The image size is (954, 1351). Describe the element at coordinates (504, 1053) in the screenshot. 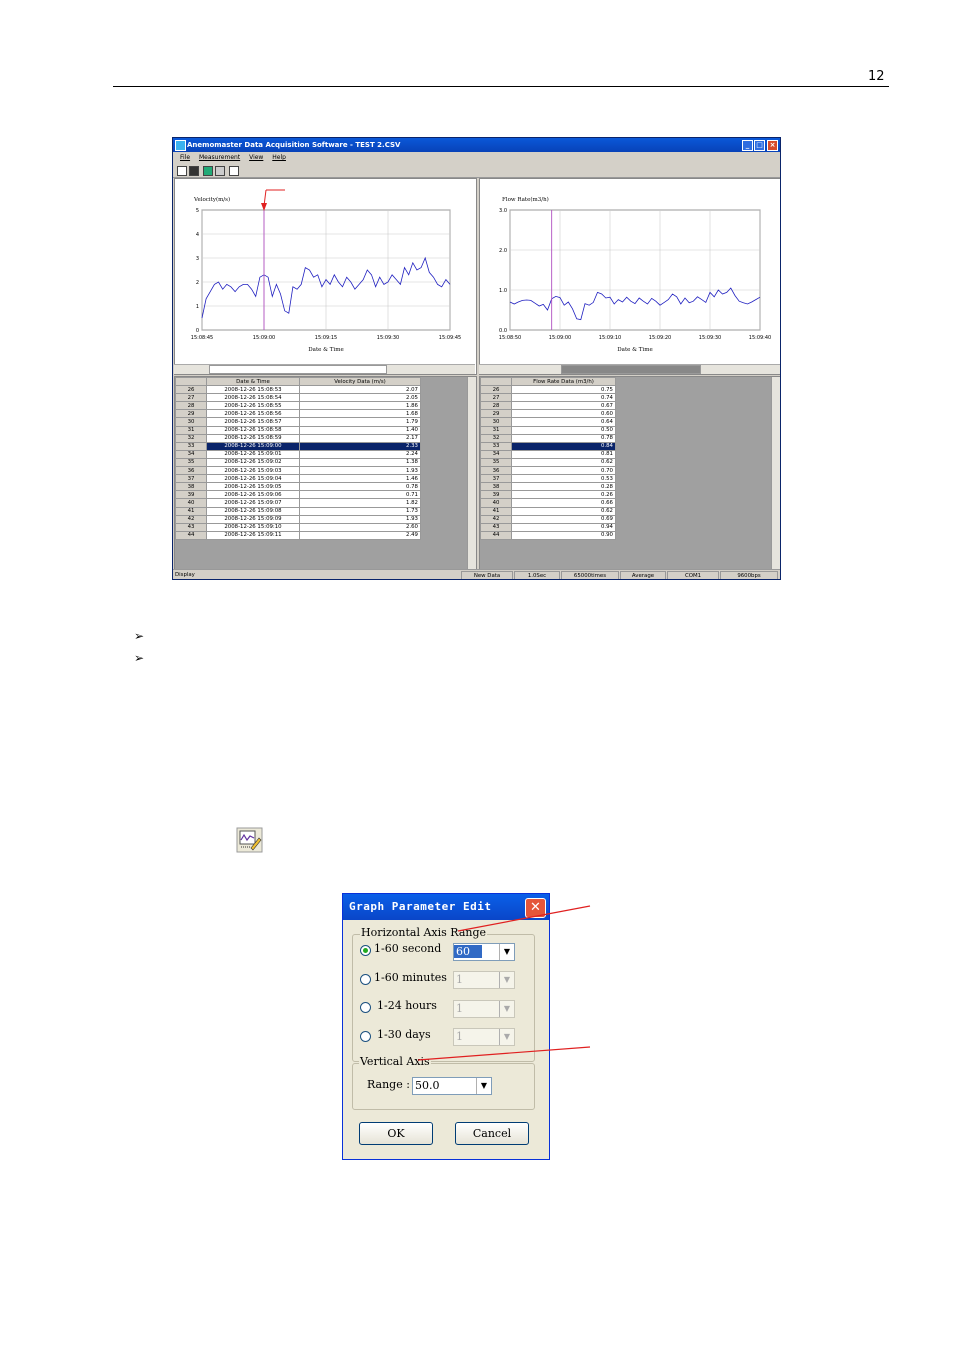

I see `vertical-axis-callout` at that location.